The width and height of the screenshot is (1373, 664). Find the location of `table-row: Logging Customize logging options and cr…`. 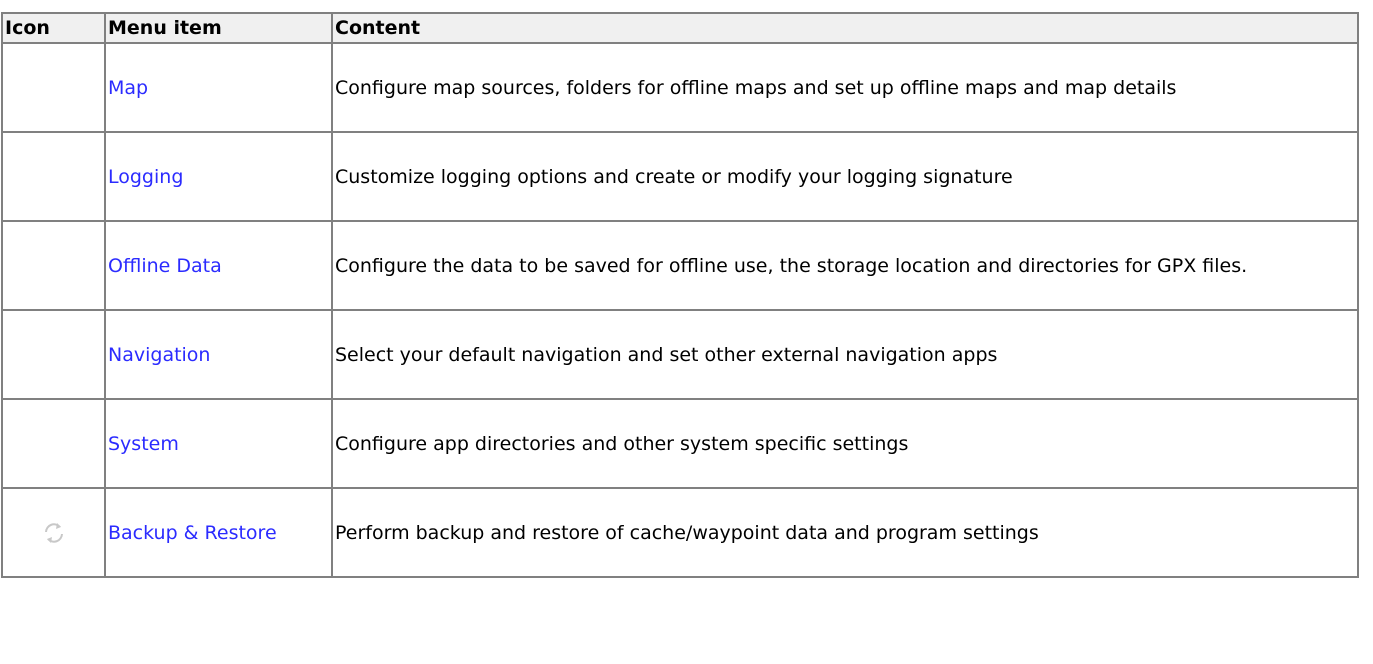

table-row: Logging Customize logging options and cr… is located at coordinates (680, 176).